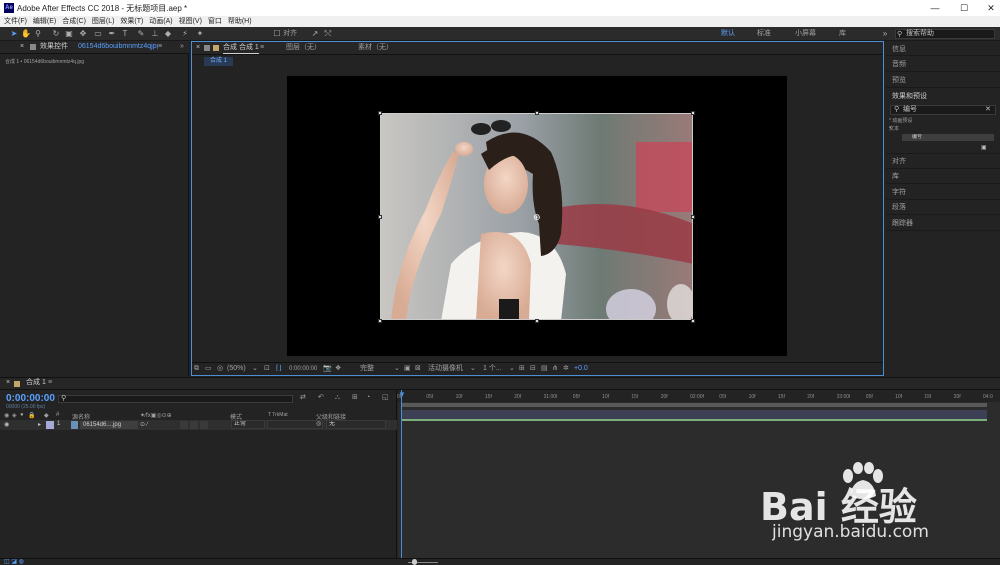  Describe the element at coordinates (885, 34) in the screenshot. I see `workspace-menu-icon: »` at that location.